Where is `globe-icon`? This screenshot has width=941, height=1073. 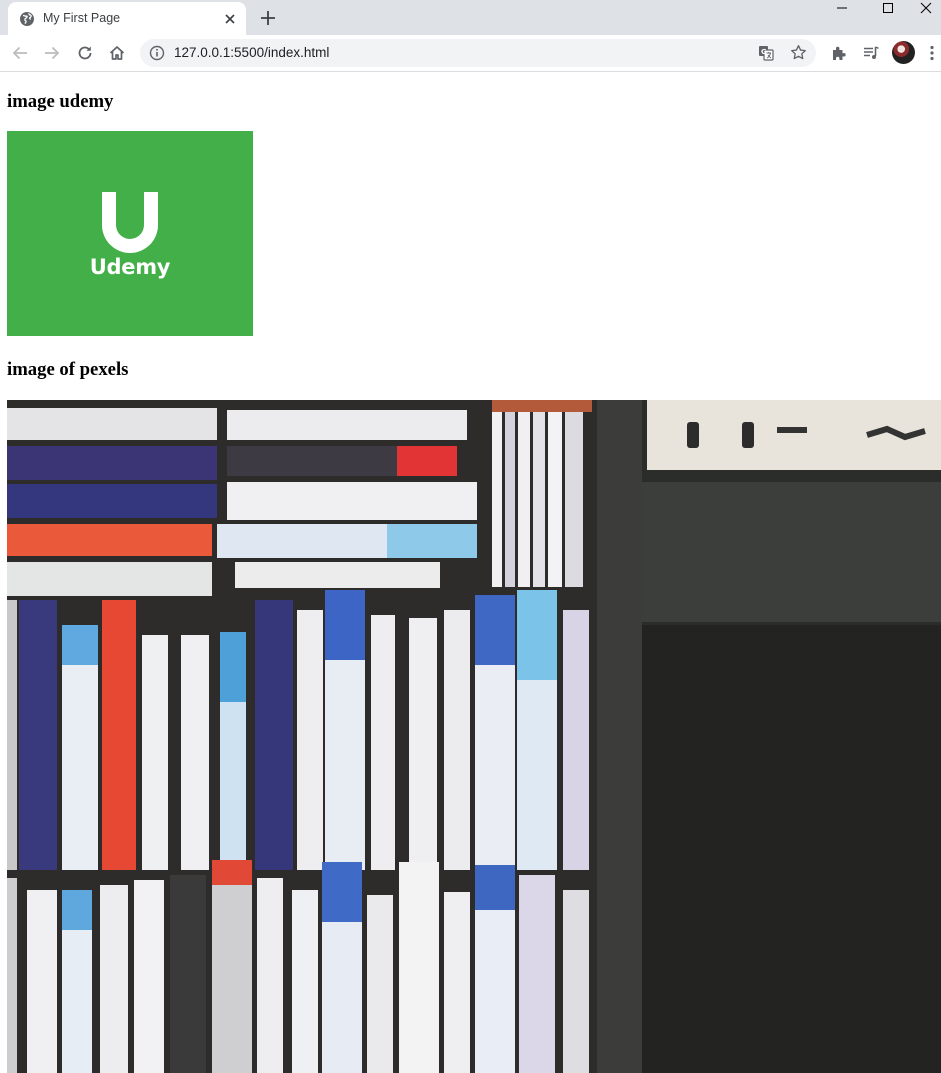
globe-icon is located at coordinates (27, 19).